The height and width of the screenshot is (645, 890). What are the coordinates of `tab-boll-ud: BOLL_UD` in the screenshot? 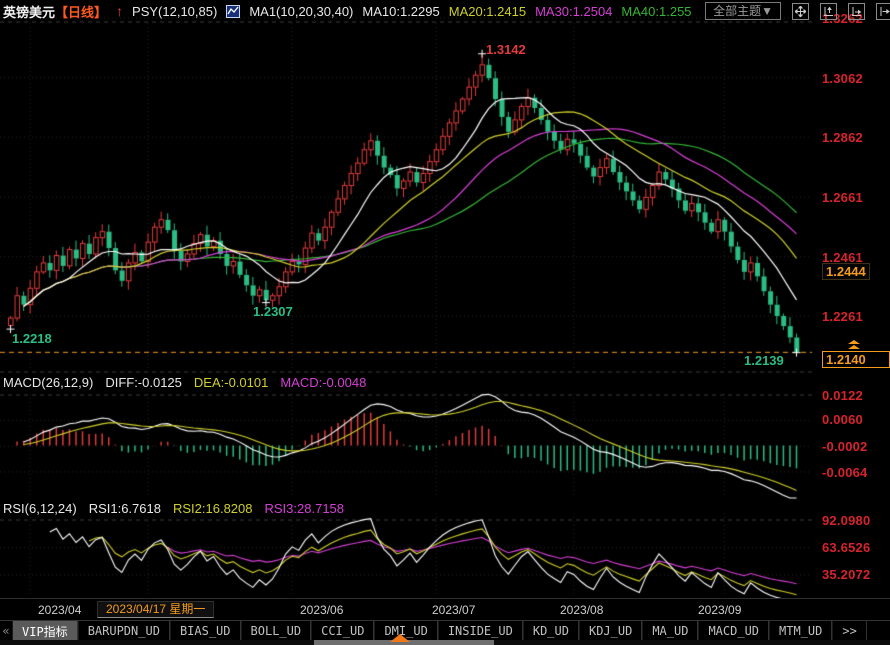 It's located at (276, 631).